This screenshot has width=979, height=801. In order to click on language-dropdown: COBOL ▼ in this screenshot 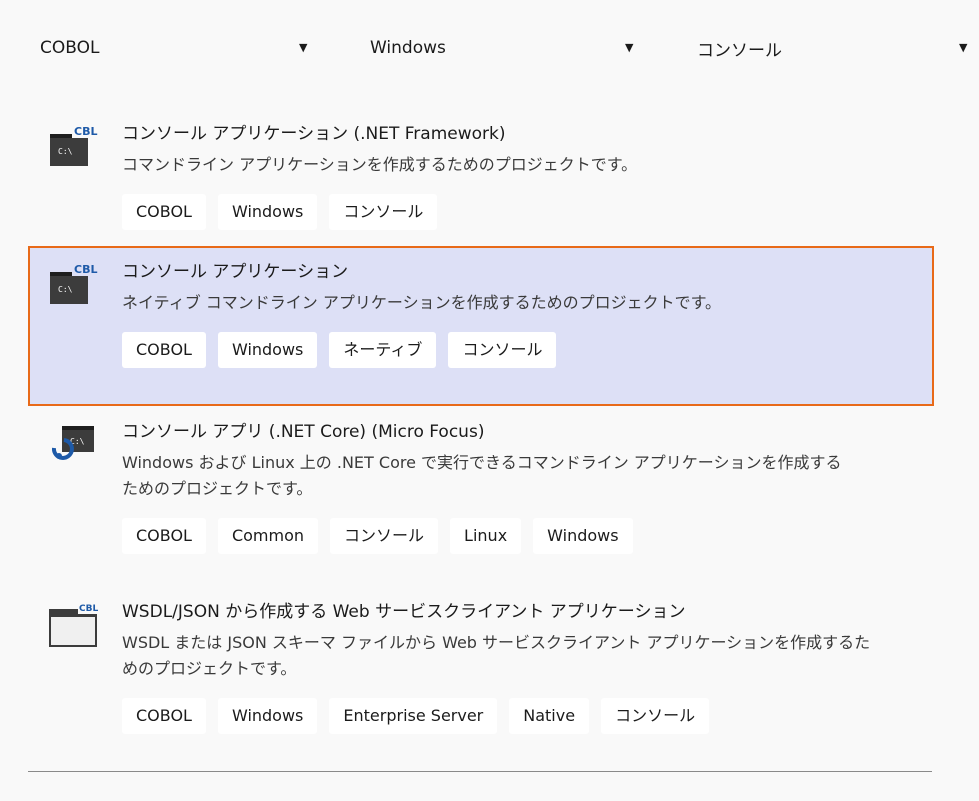, I will do `click(180, 48)`.